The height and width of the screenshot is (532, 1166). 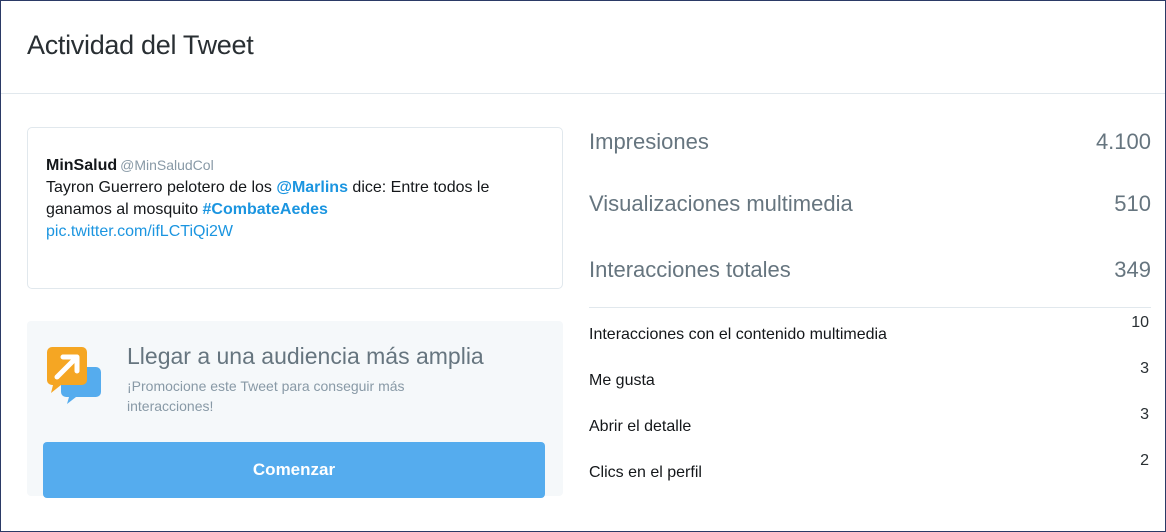 What do you see at coordinates (874, 423) in the screenshot?
I see `metric-detail-expands: Abrir el detalle 3` at bounding box center [874, 423].